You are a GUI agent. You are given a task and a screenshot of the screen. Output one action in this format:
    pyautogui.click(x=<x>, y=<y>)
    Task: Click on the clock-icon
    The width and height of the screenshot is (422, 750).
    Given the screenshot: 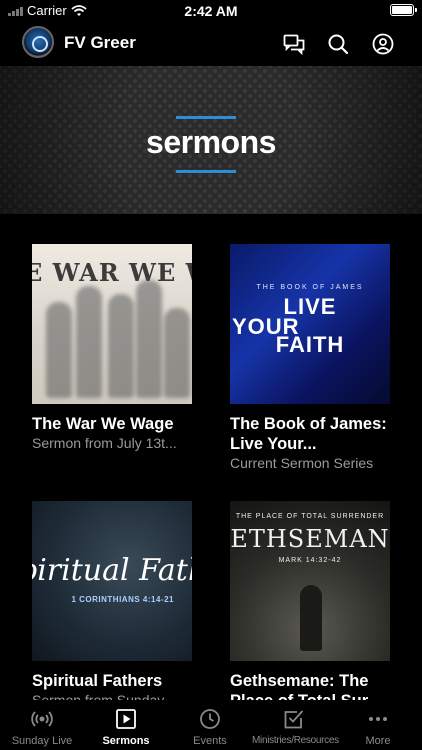 What is the action you would take?
    pyautogui.click(x=210, y=719)
    